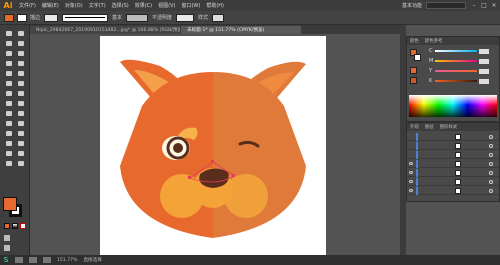  Describe the element at coordinates (215, 5) in the screenshot. I see `menu-help: 帮助(H)` at that location.